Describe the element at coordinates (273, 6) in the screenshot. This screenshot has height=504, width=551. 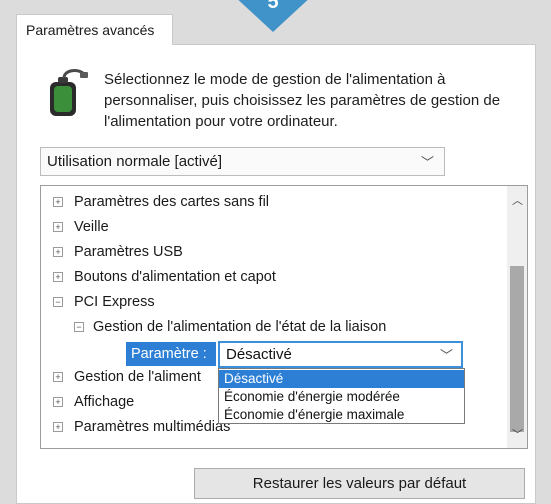
I see `step-badge-number: 5` at that location.